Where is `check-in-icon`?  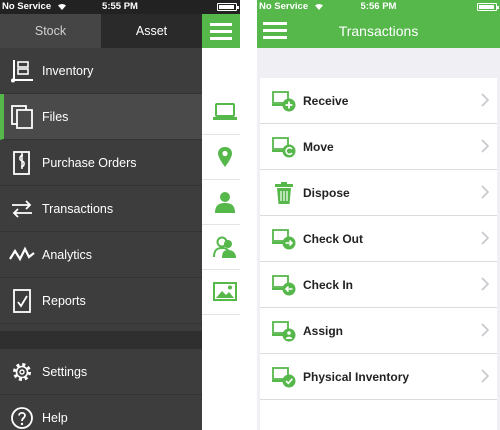 check-in-icon is located at coordinates (284, 285).